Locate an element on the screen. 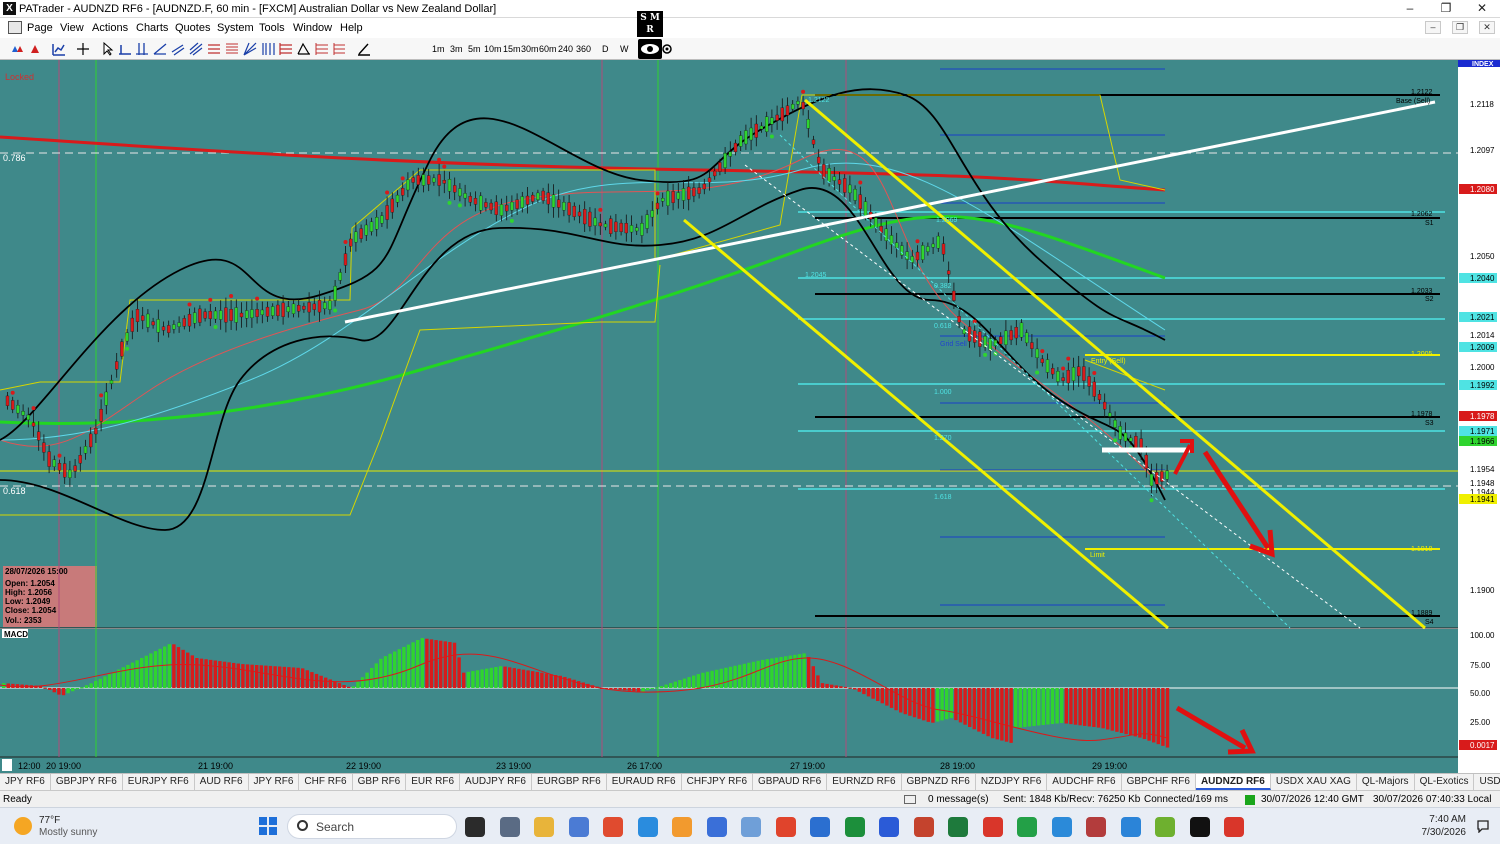 The height and width of the screenshot is (844, 1500). trendline-icon is located at coordinates (160, 49).